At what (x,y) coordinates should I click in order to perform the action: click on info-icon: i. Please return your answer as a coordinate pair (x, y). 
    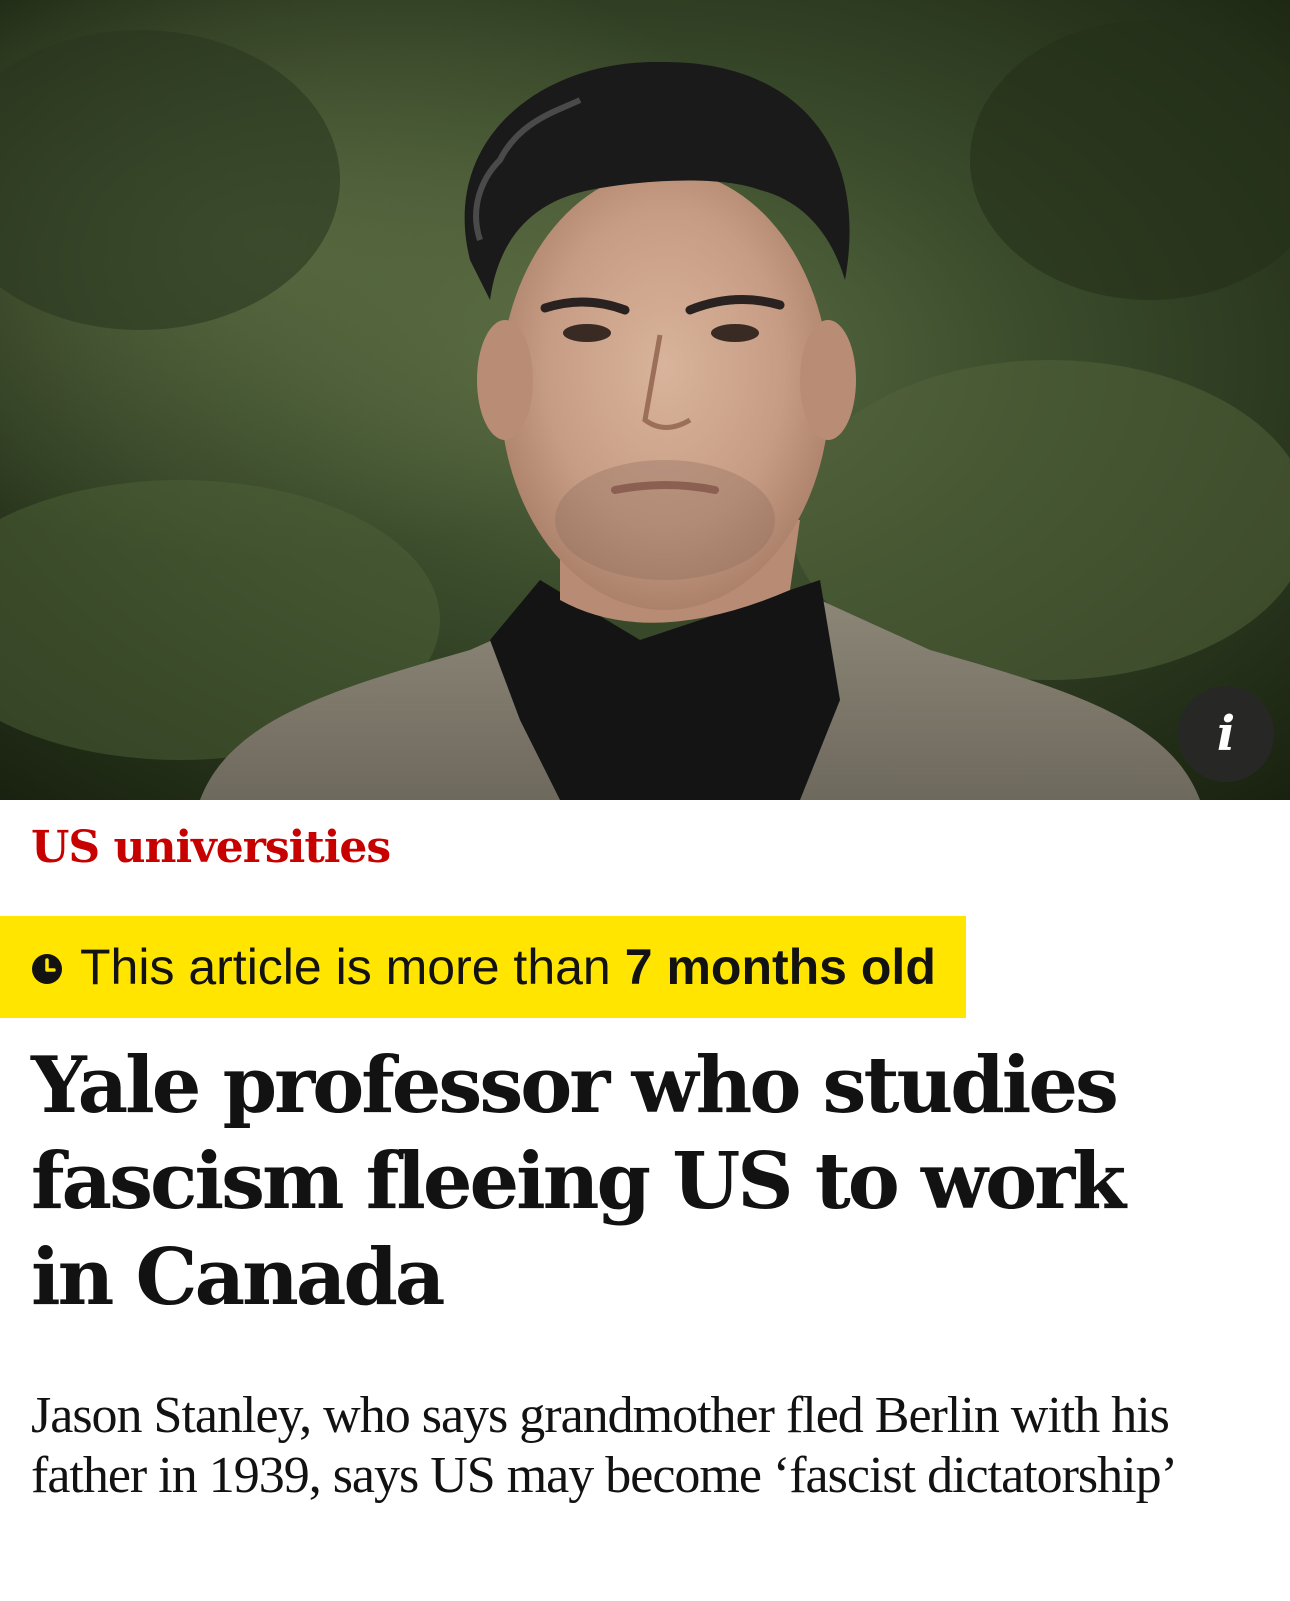
    Looking at the image, I should click on (1226, 734).